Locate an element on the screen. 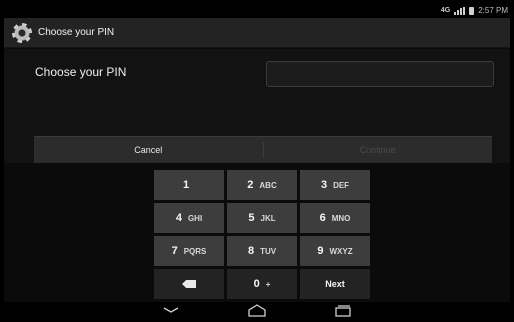  key-6-letters: MNO is located at coordinates (341, 218).